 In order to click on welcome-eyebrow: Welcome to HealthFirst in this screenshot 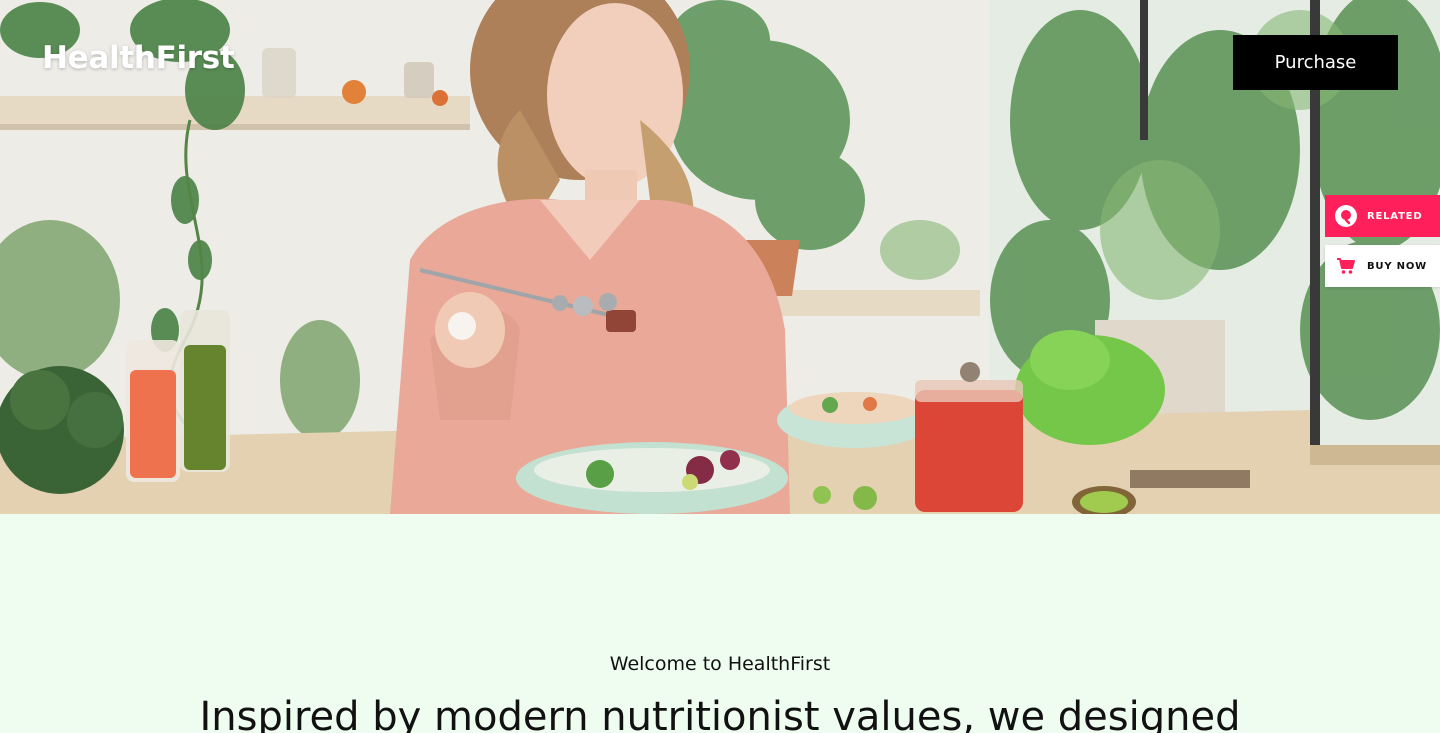, I will do `click(720, 664)`.